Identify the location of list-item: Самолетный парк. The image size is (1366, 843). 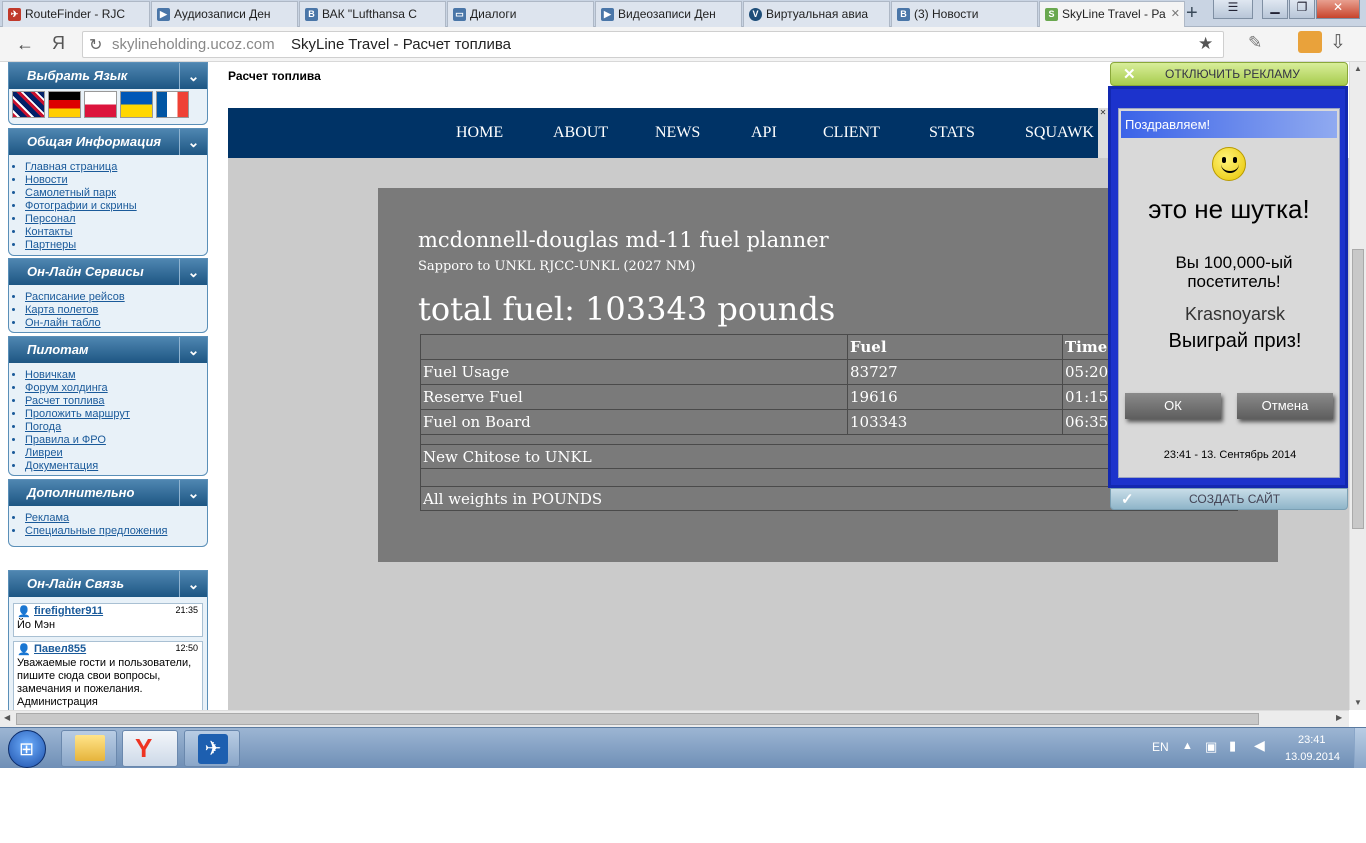
(116, 193).